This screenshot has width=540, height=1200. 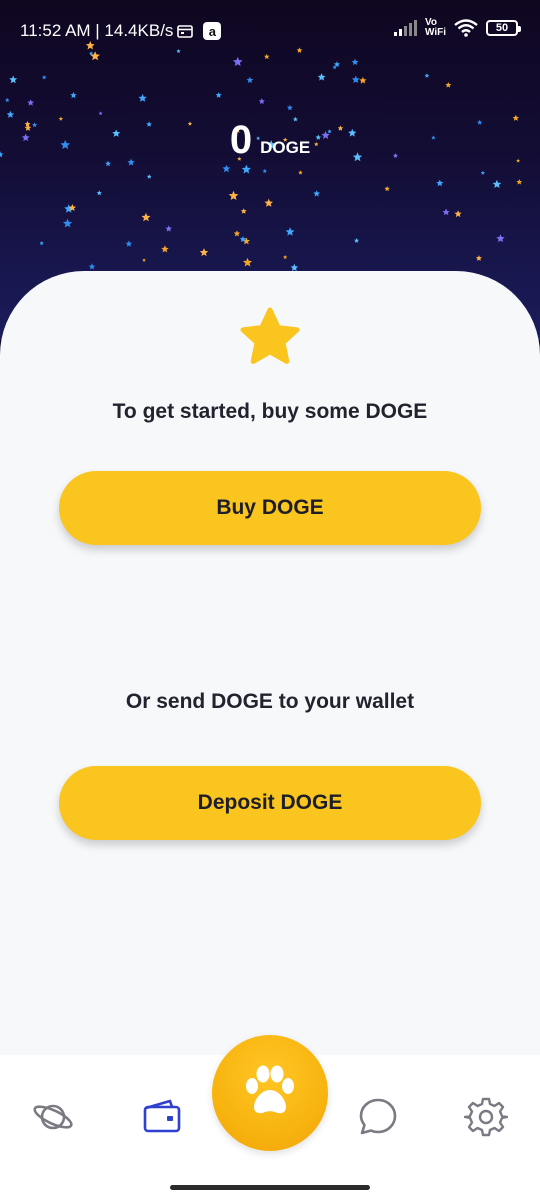 I want to click on wallet-icon, so click(x=162, y=1119).